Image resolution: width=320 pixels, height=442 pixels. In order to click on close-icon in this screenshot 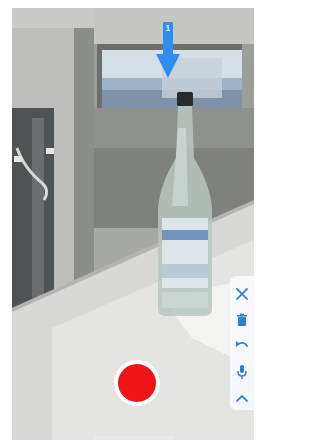, I will do `click(242, 294)`.